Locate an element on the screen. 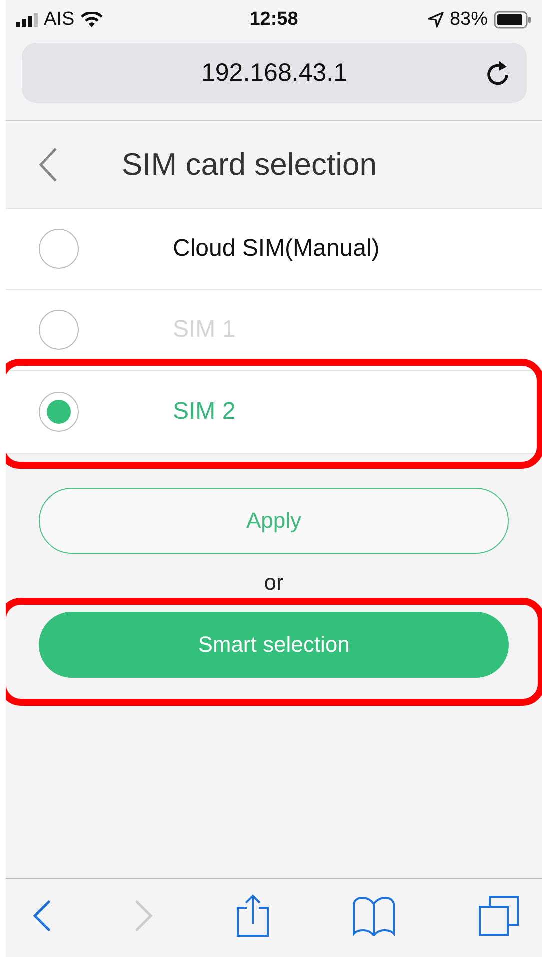 The width and height of the screenshot is (542, 957). address-bar: 192.168.43.1 is located at coordinates (274, 73).